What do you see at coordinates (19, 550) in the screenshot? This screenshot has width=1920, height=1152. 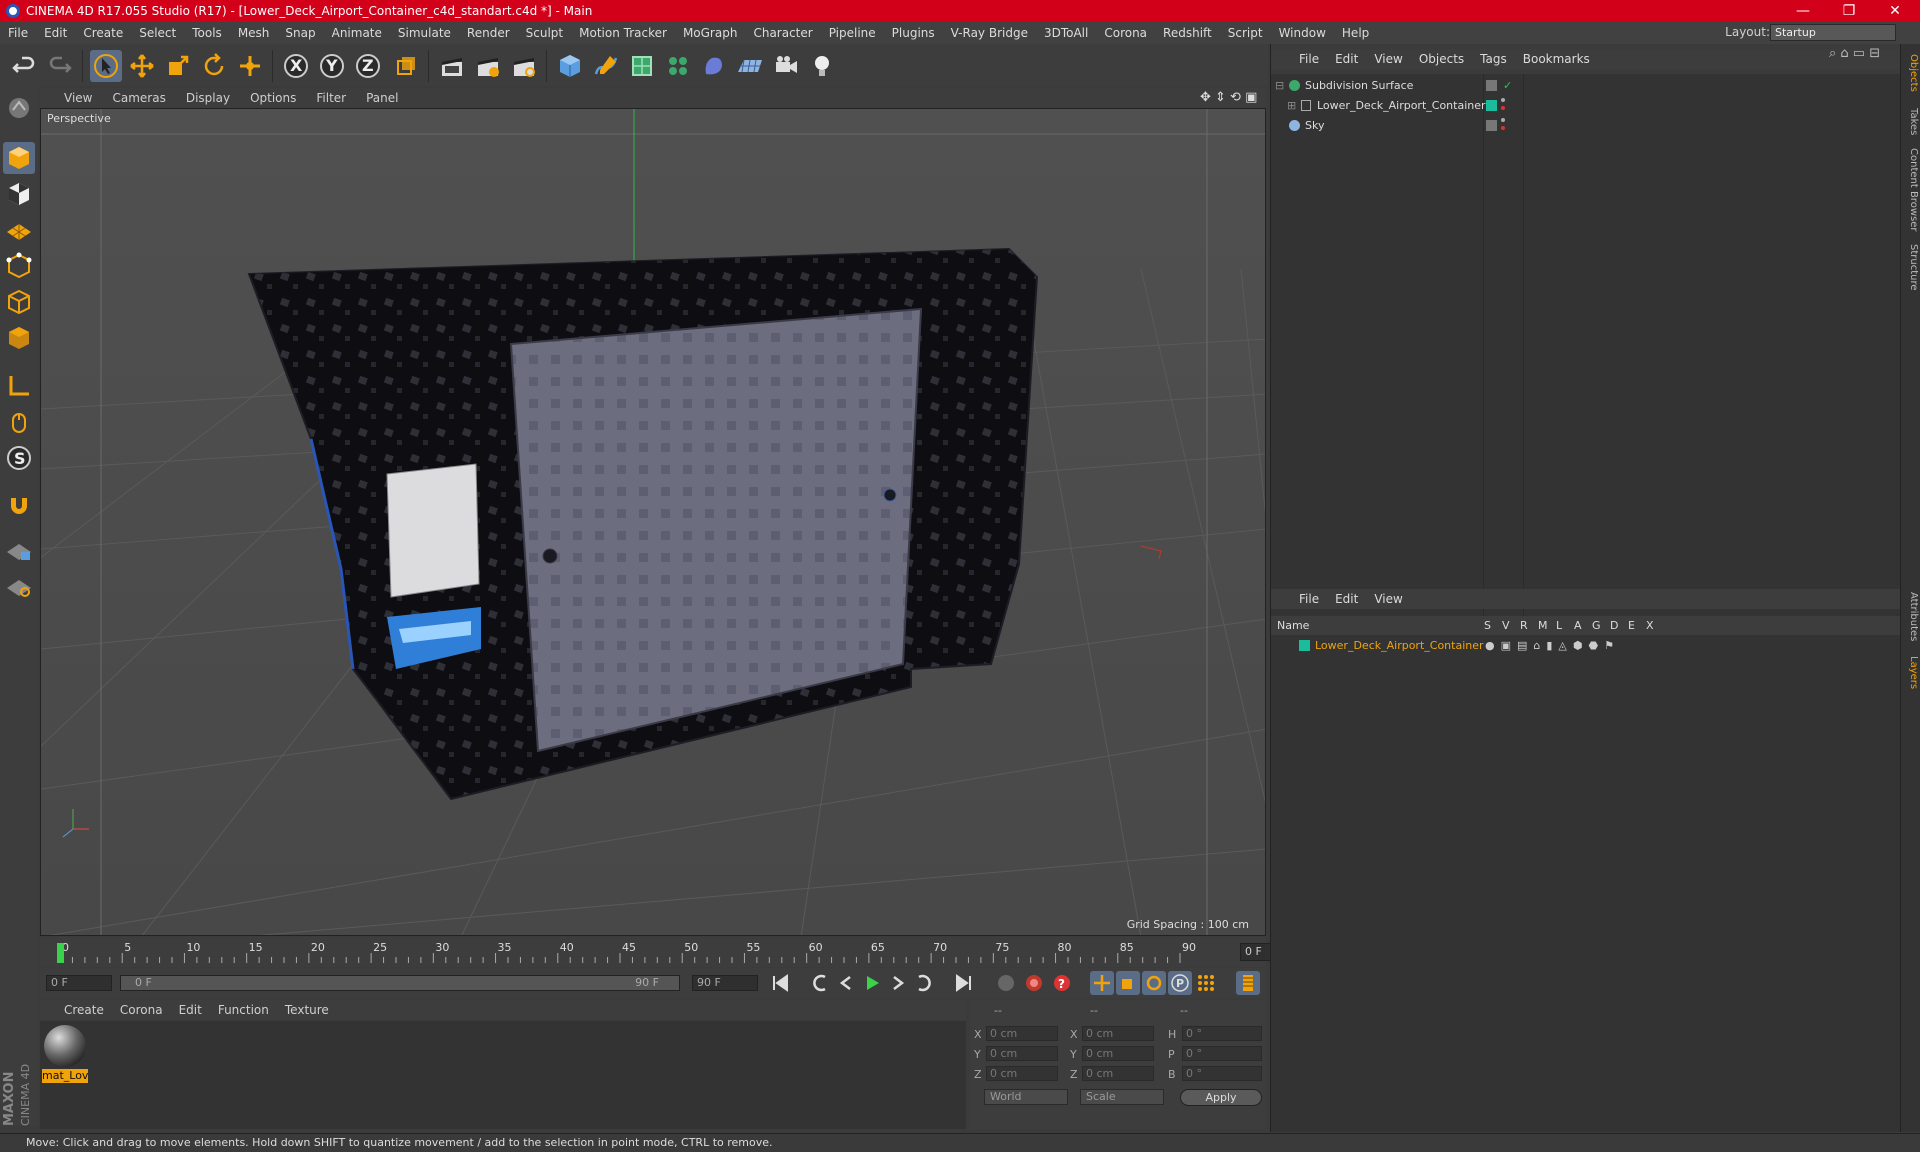 I see `lock-workplane-button` at bounding box center [19, 550].